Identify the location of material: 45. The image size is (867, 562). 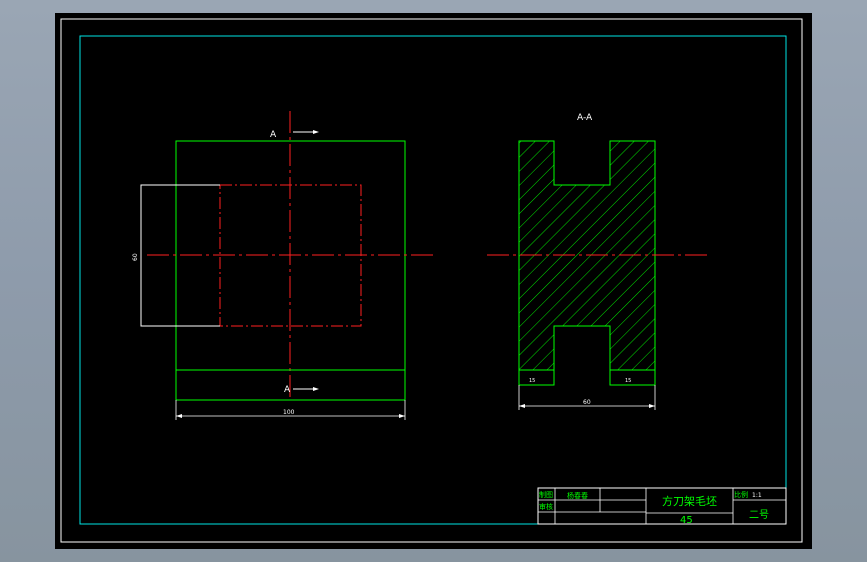
(686, 520).